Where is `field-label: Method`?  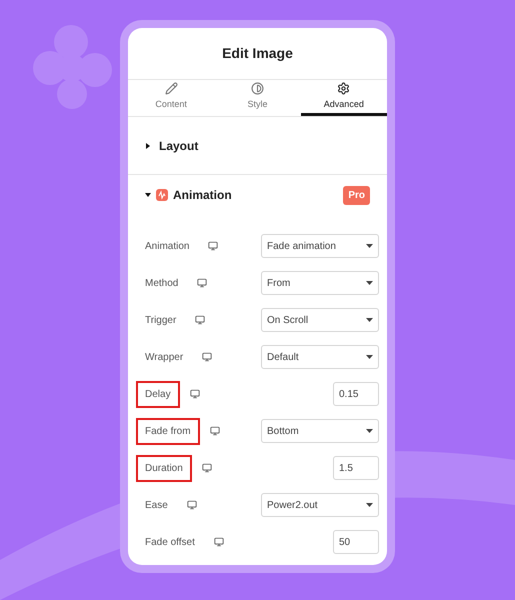
field-label: Method is located at coordinates (162, 283).